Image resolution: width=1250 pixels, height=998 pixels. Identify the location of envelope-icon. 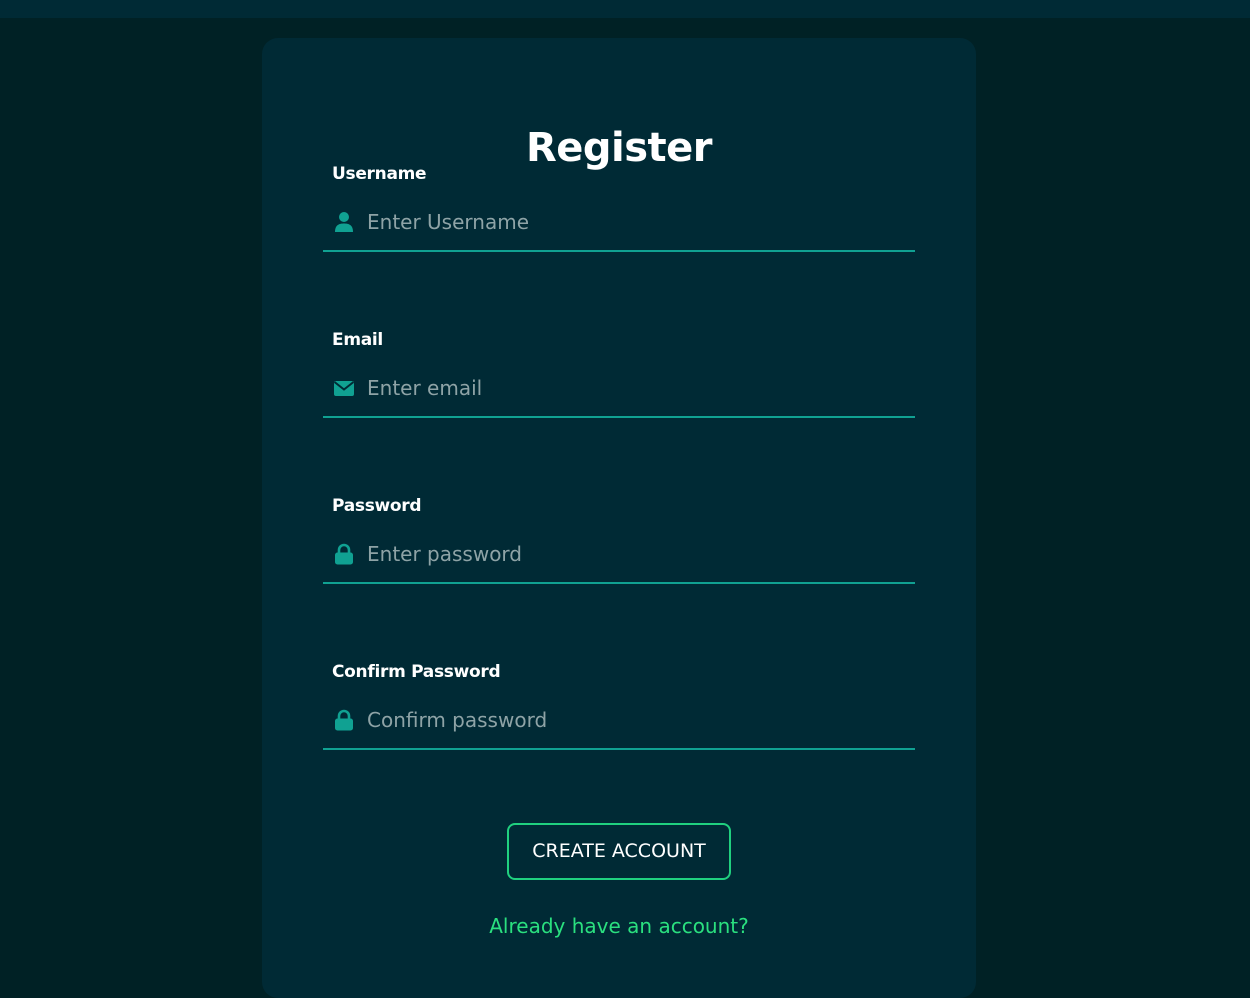
(344, 388).